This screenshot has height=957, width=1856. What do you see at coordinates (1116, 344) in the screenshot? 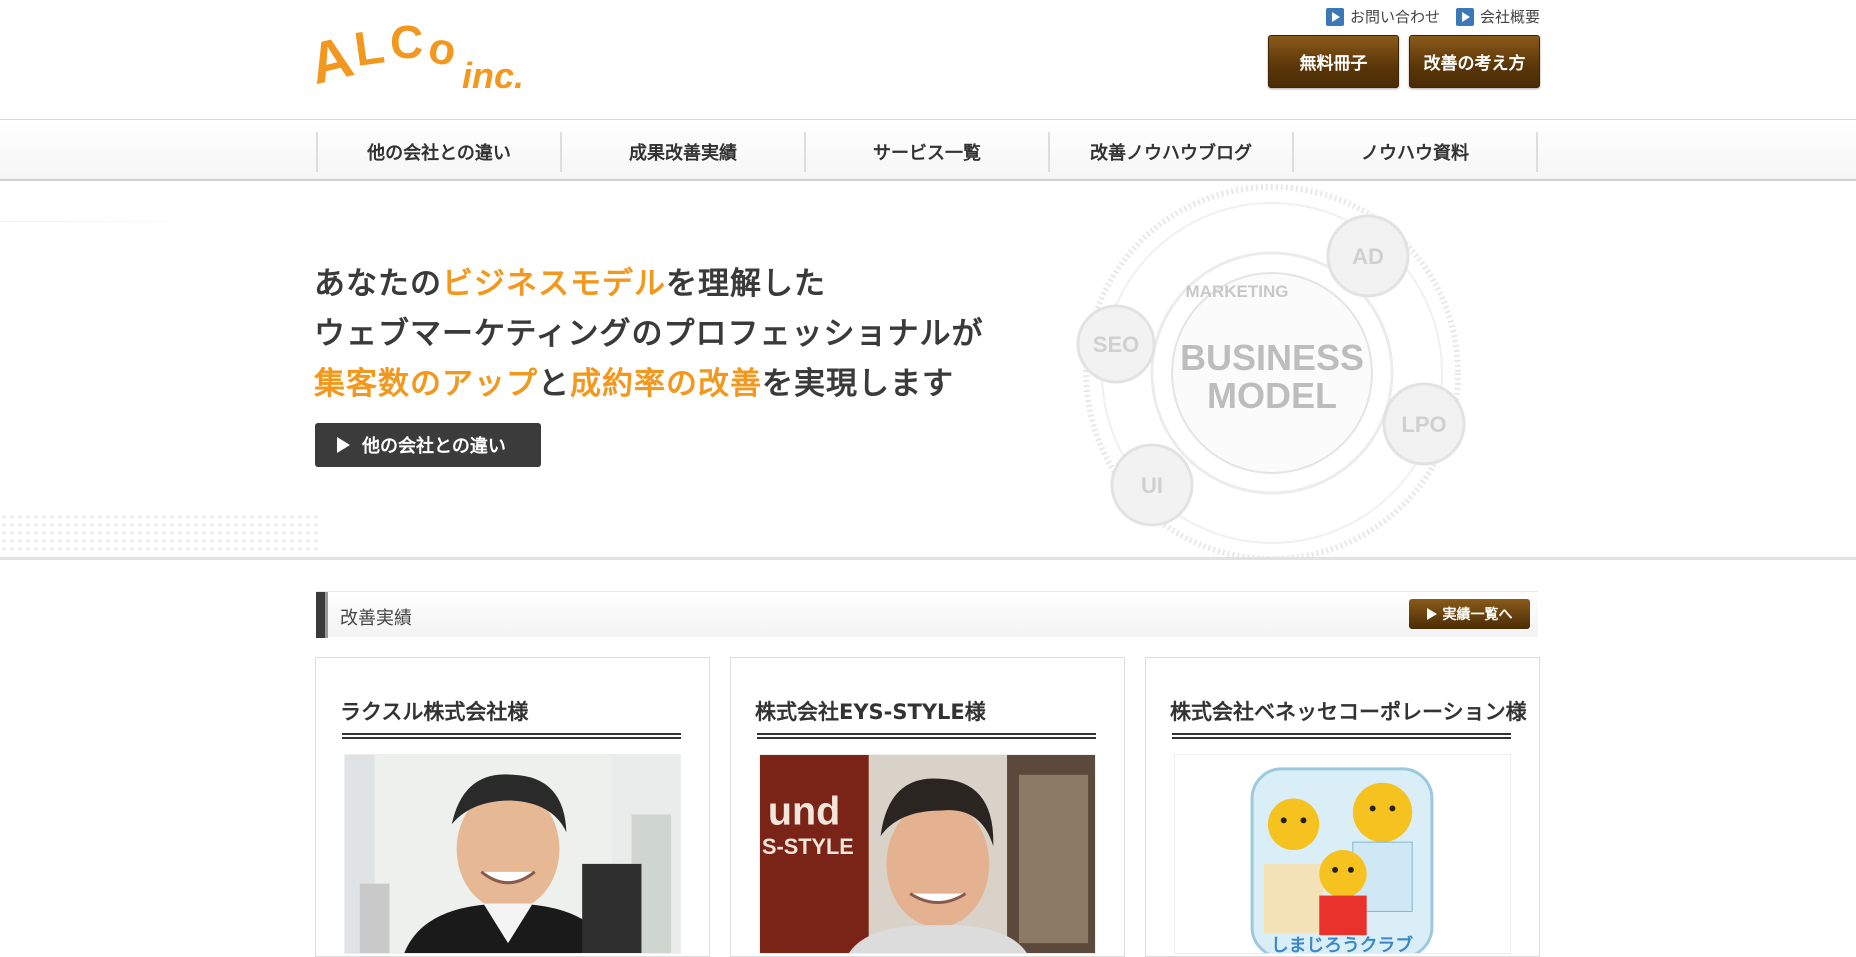
I see `svg-text: SEO` at bounding box center [1116, 344].